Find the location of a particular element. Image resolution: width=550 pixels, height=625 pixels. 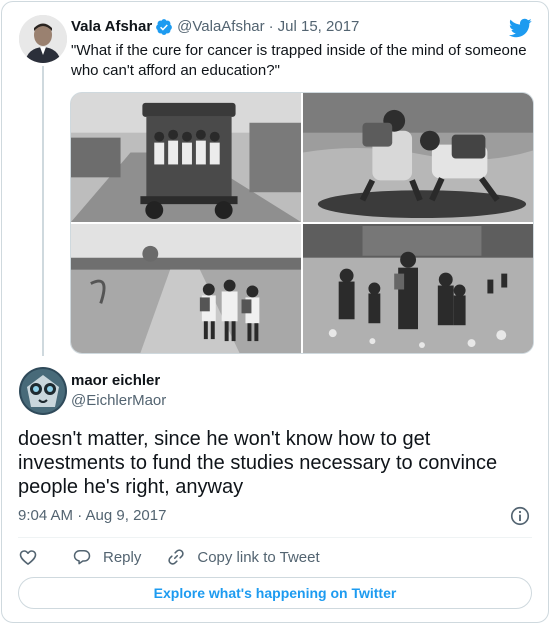

parent-tweet-header: Vala Afshar @ValaAfshar · Jul 15, 2017 is located at coordinates (215, 27).